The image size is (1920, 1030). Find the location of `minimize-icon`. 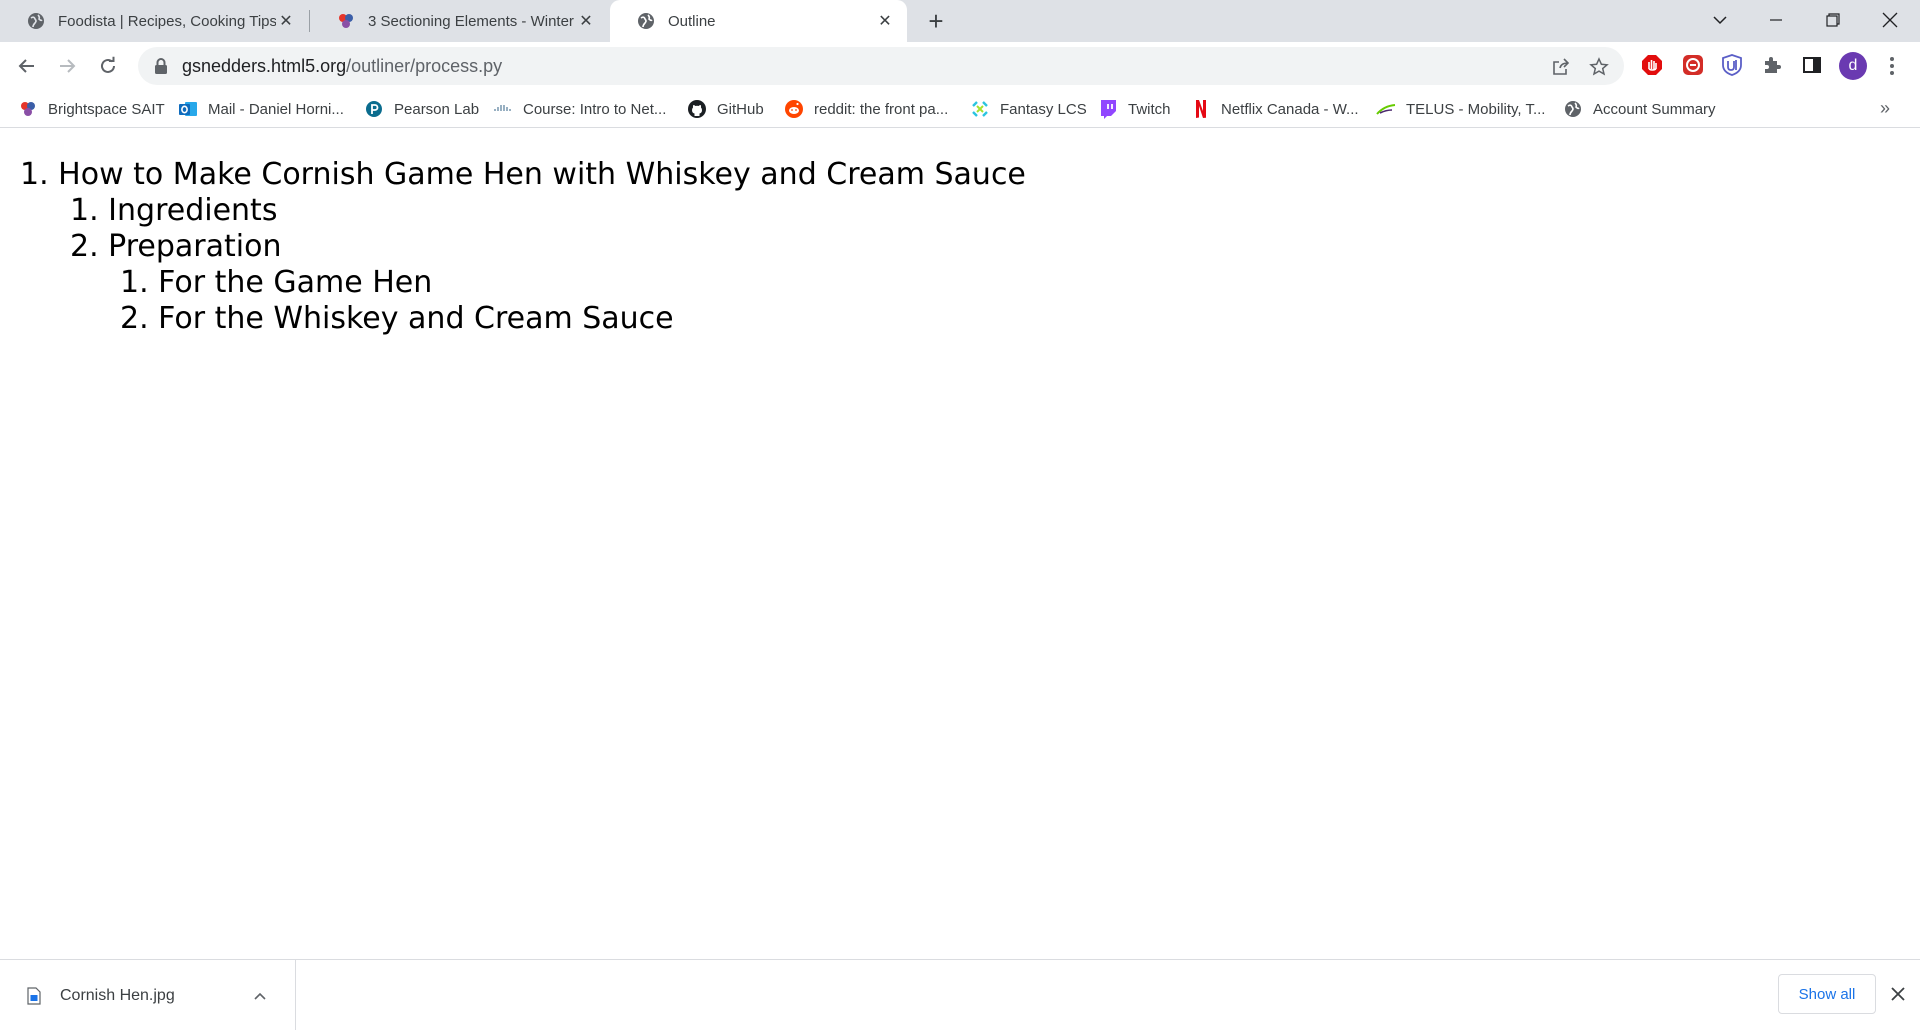

minimize-icon is located at coordinates (1776, 20).